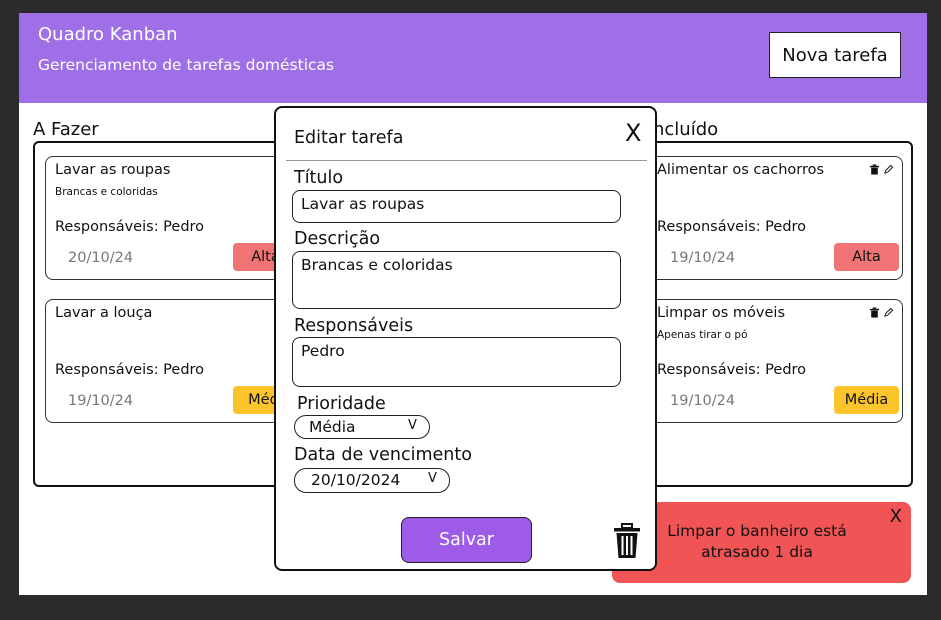 The image size is (941, 620). I want to click on new-task-button: Nova tarefa, so click(835, 55).